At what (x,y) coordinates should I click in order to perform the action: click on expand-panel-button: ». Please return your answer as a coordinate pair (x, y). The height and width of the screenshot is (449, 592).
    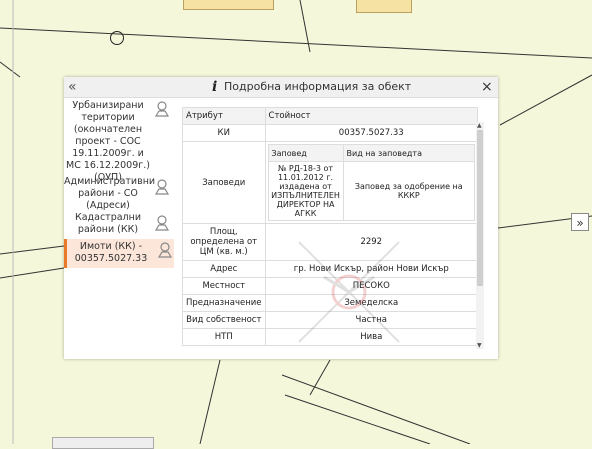
    Looking at the image, I should click on (580, 222).